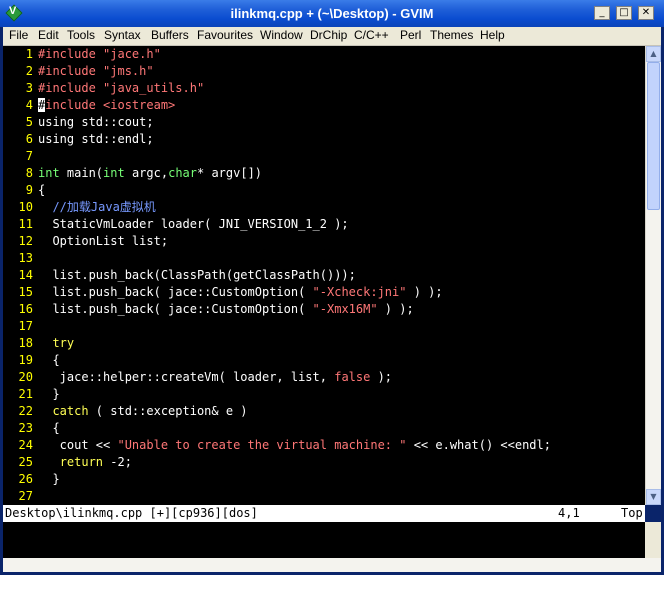 The width and height of the screenshot is (664, 590). Describe the element at coordinates (262, 445) in the screenshot. I see `code-token: "Unable to create the virtual machine: "` at that location.